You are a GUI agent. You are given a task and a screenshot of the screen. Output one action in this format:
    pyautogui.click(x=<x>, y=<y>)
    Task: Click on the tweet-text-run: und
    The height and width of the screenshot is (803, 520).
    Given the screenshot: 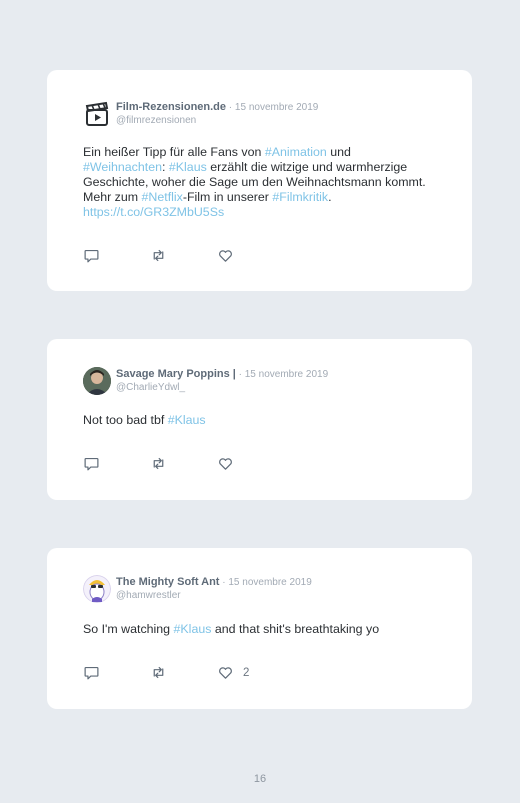 What is the action you would take?
    pyautogui.click(x=338, y=152)
    